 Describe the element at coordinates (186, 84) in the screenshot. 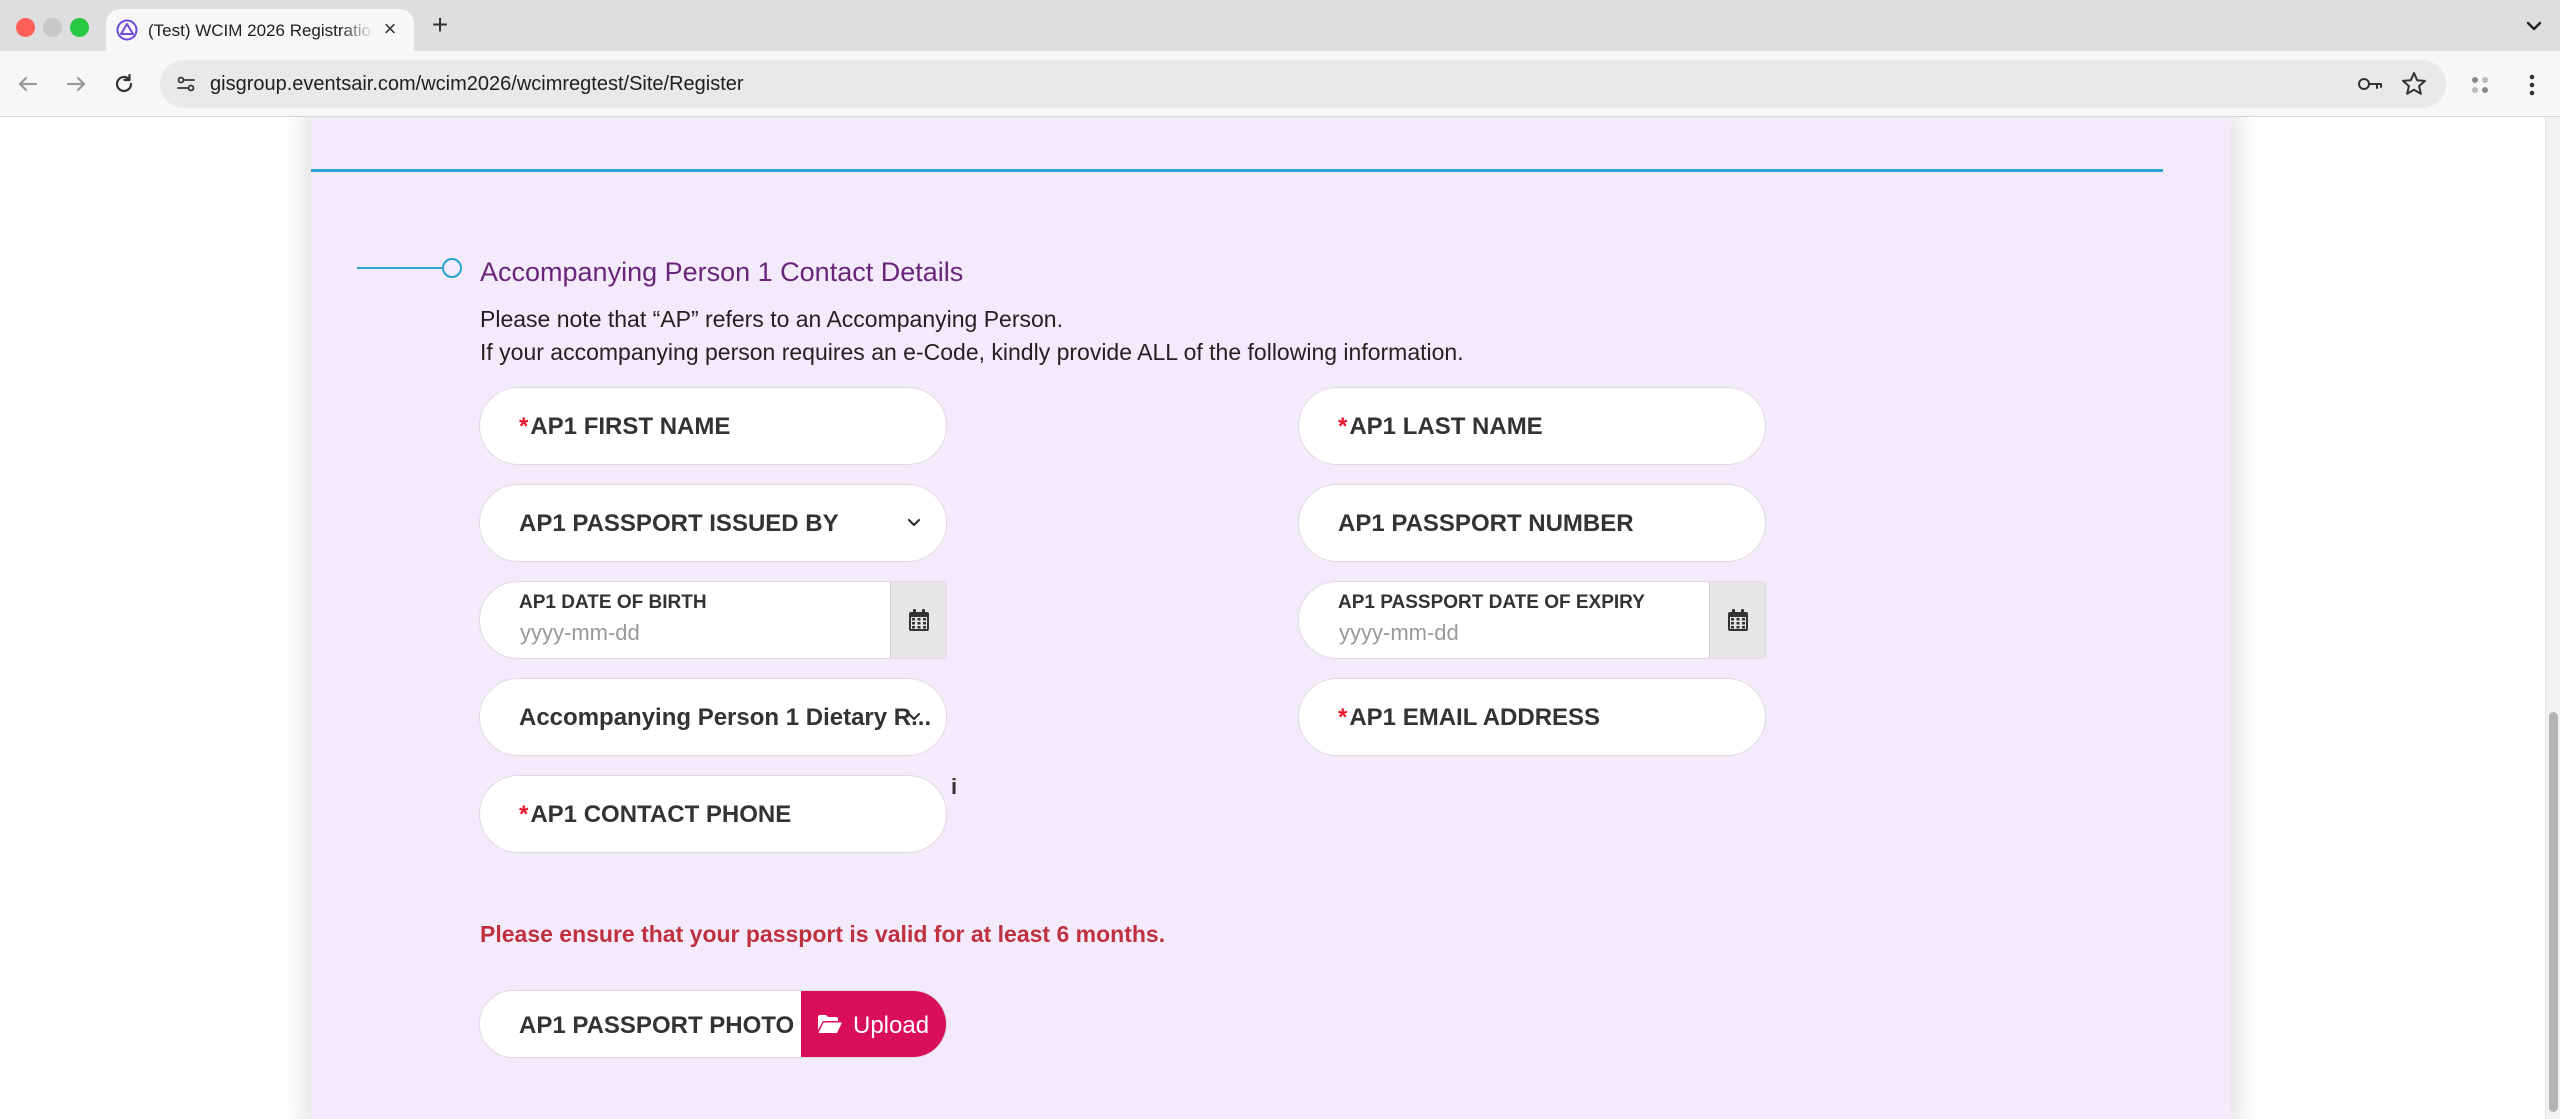

I see `site-info-icon` at that location.